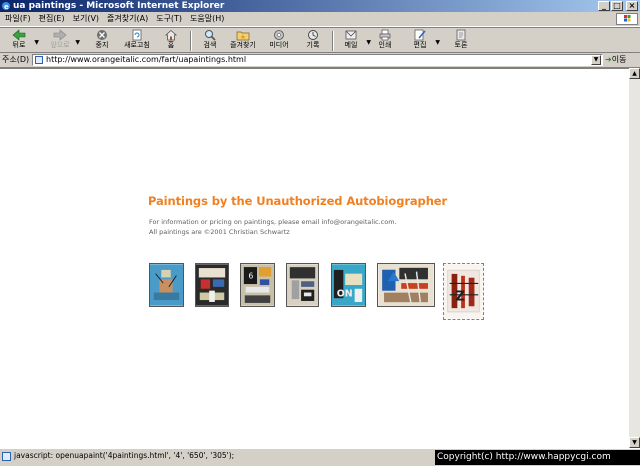  What do you see at coordinates (36, 42) in the screenshot?
I see `back-dropdown-icon: ▼` at bounding box center [36, 42].